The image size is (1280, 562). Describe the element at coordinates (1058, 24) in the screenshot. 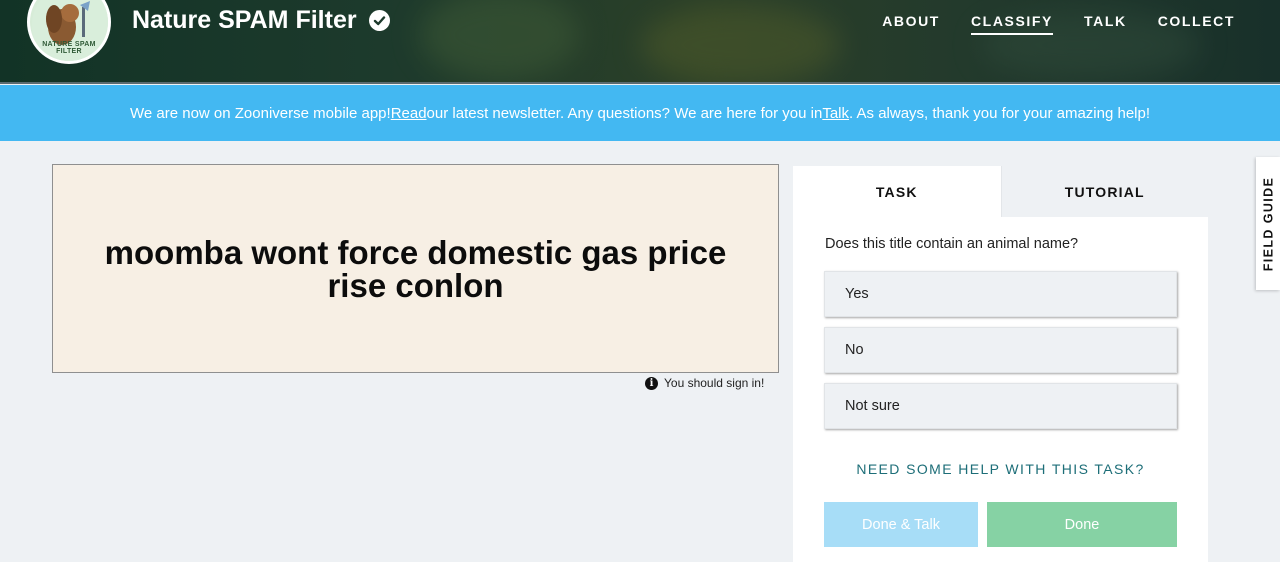

I see `project-nav: ABOUT CLASSIFY TALK COLLECT` at that location.